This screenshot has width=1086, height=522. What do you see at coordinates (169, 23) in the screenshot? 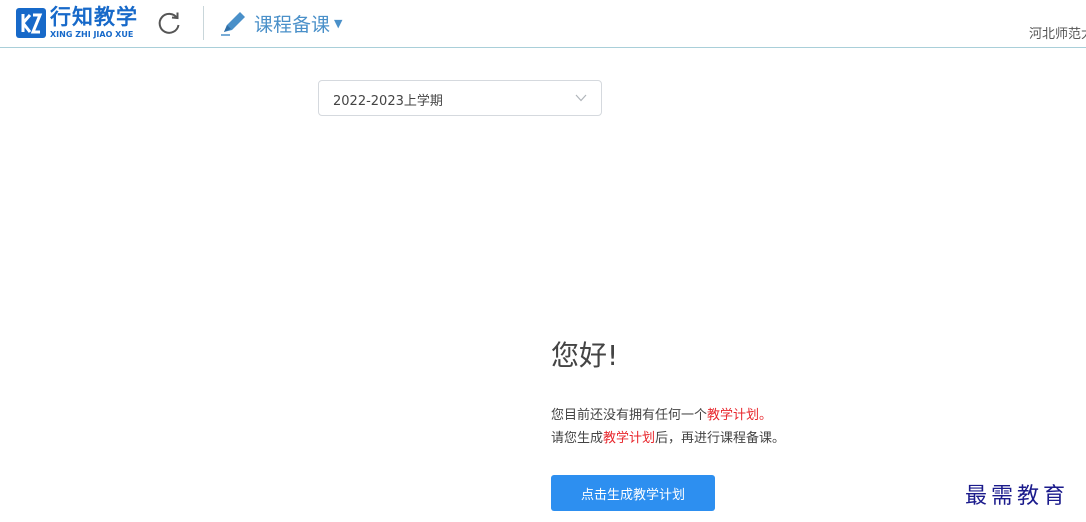
I see `refresh-icon` at bounding box center [169, 23].